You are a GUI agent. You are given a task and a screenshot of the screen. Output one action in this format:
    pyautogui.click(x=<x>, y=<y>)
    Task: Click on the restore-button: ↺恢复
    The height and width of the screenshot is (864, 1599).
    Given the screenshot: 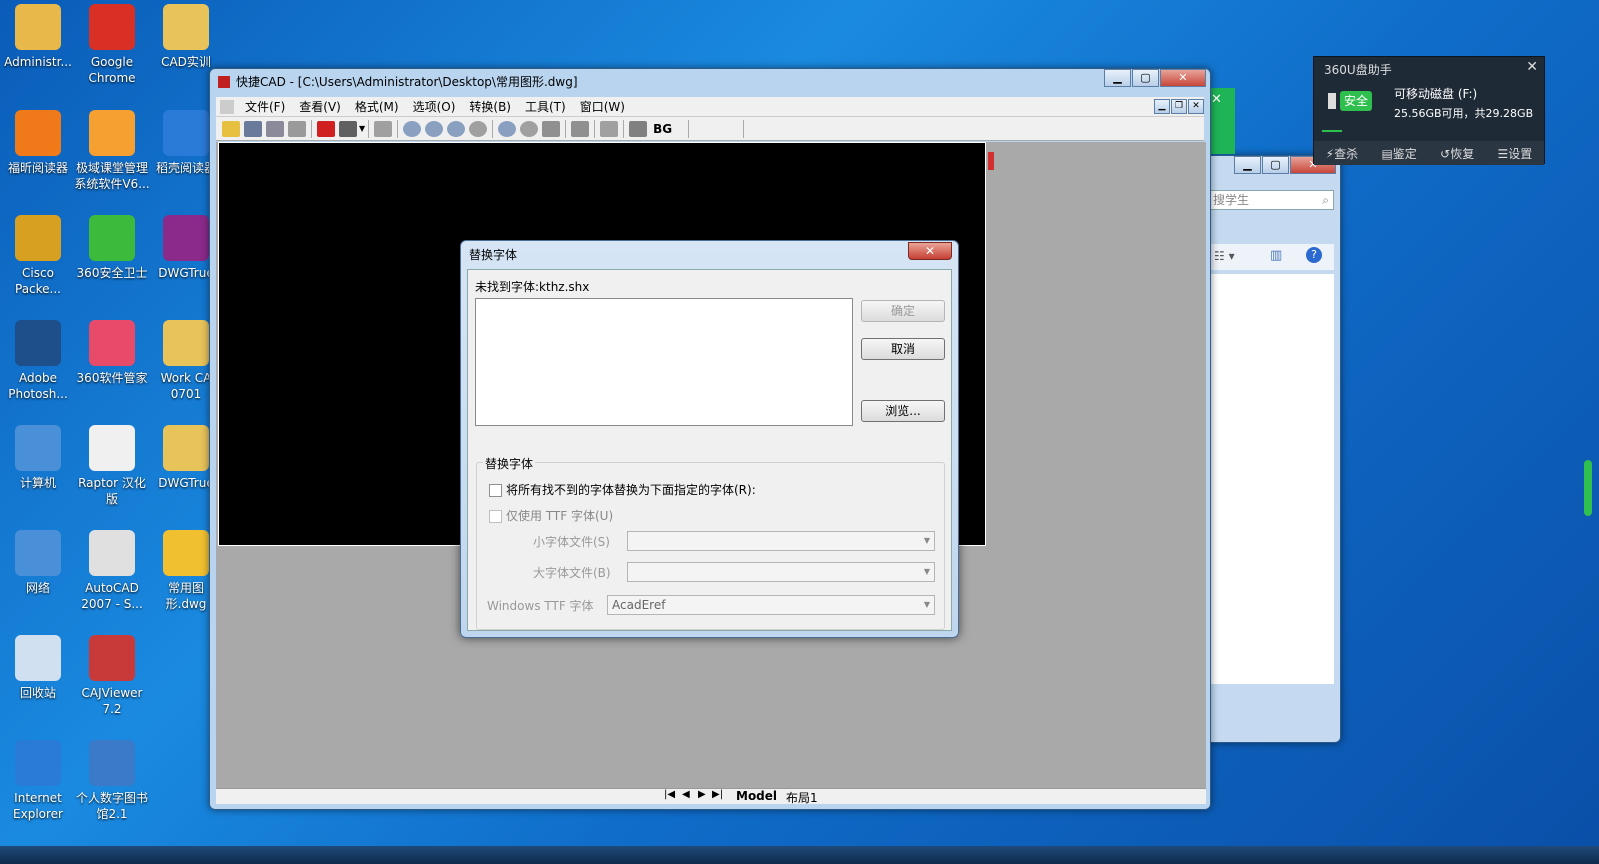 What is the action you would take?
    pyautogui.click(x=1457, y=153)
    